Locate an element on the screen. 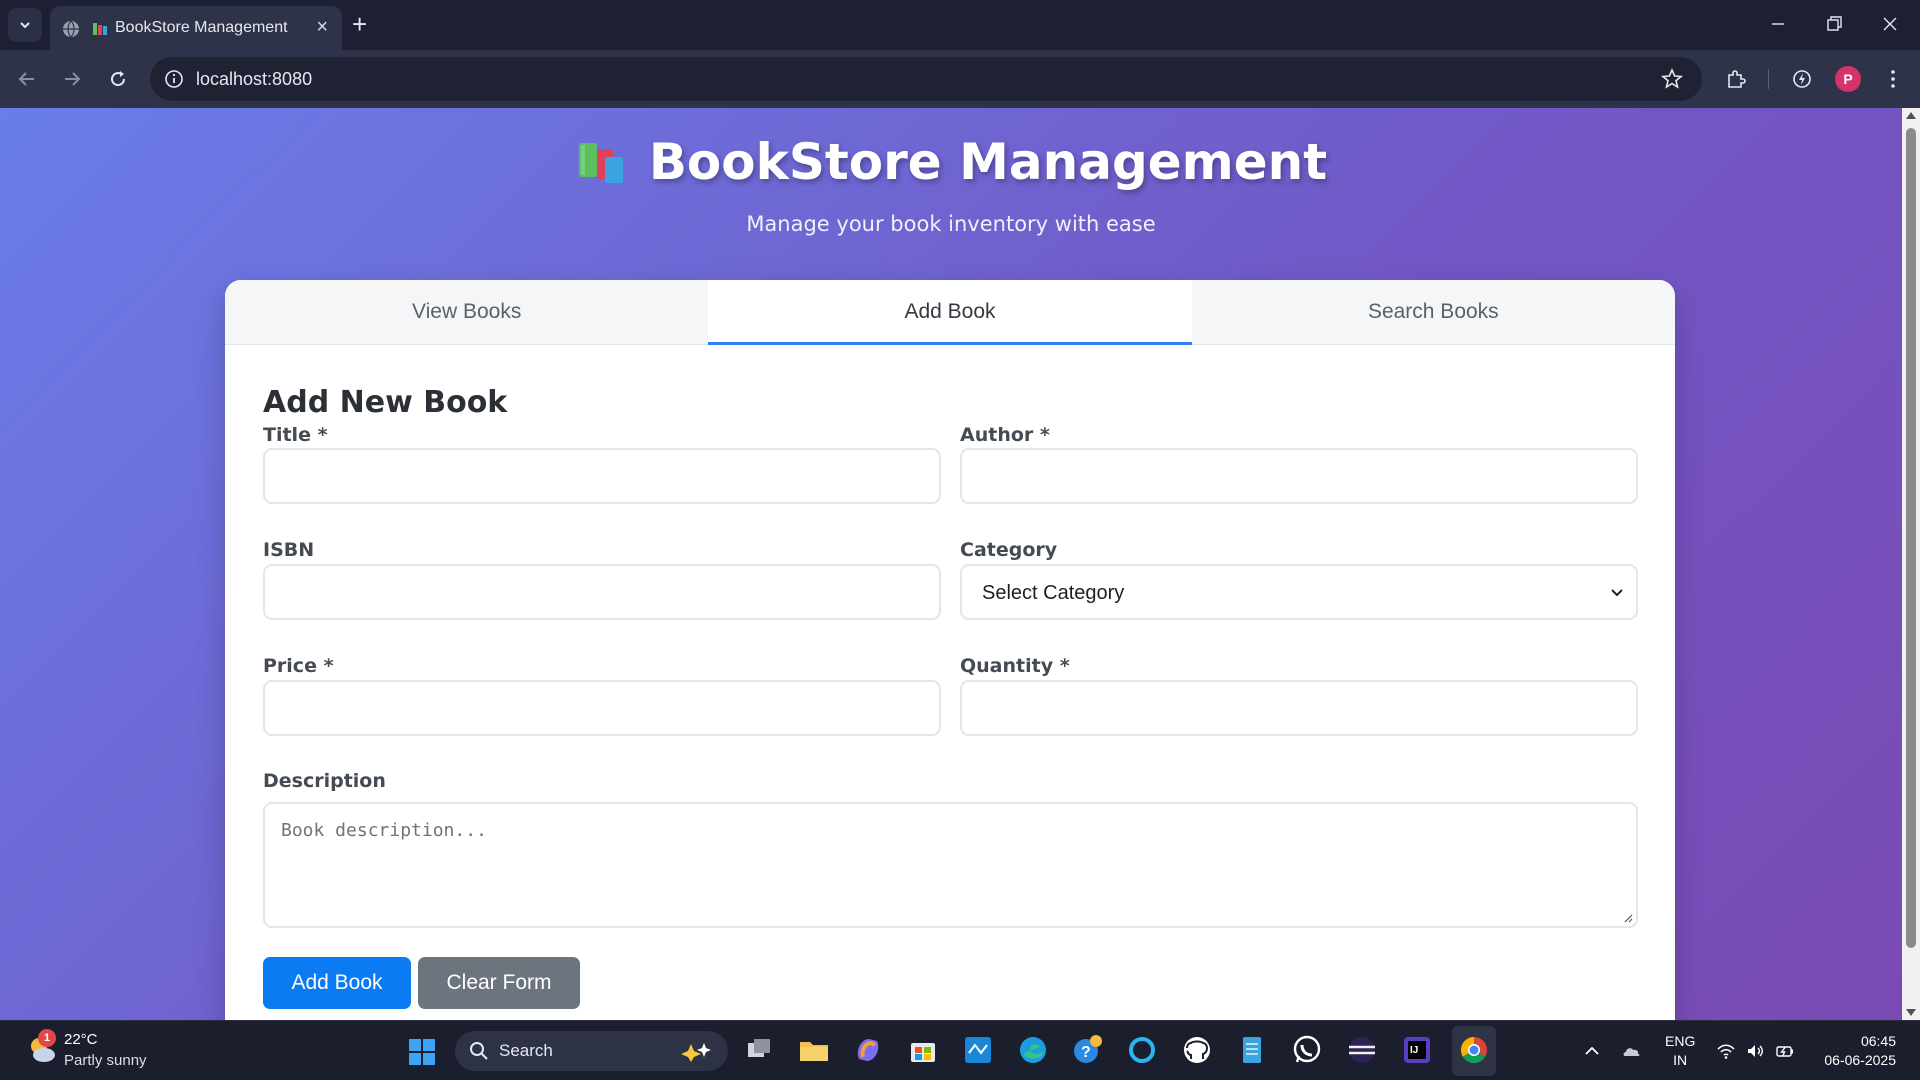  address-text: localhost:8080 is located at coordinates (254, 79).